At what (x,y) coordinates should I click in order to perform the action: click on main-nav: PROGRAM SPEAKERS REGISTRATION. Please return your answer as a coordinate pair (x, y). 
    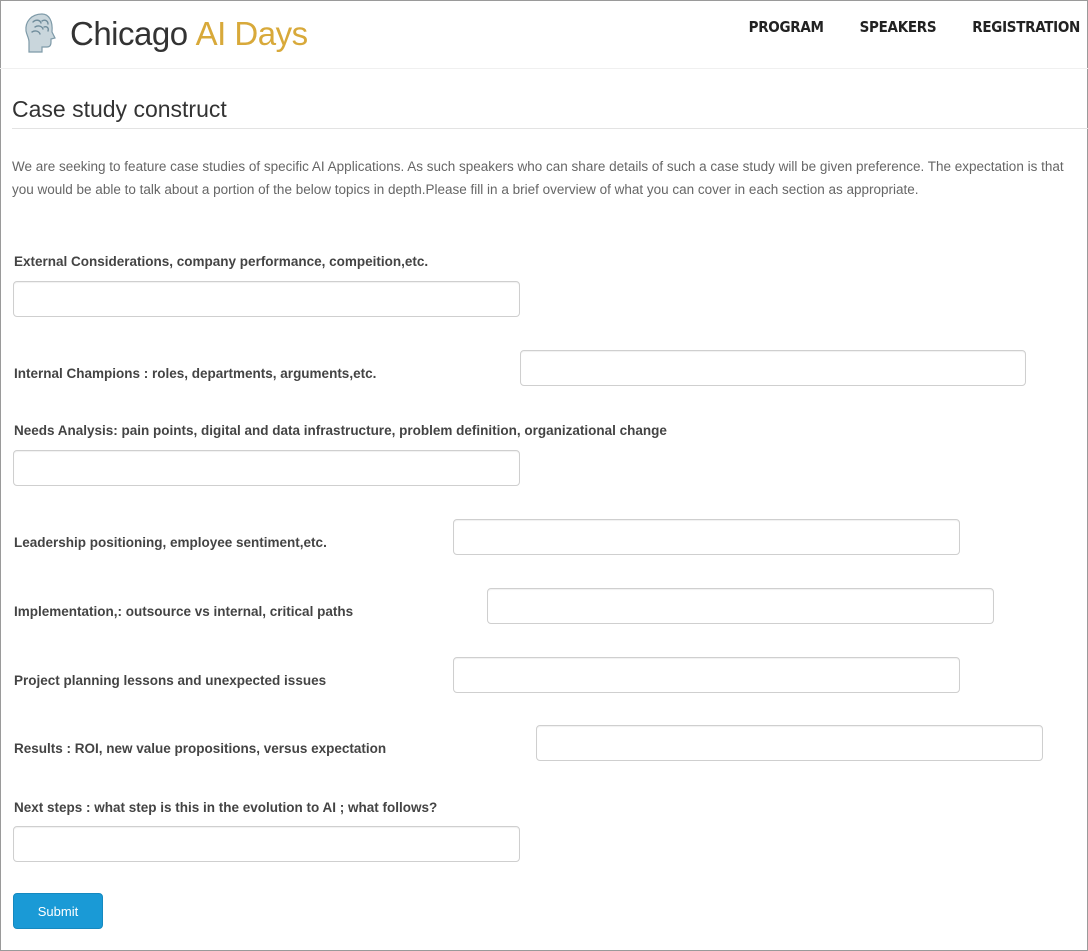
    Looking at the image, I should click on (897, 27).